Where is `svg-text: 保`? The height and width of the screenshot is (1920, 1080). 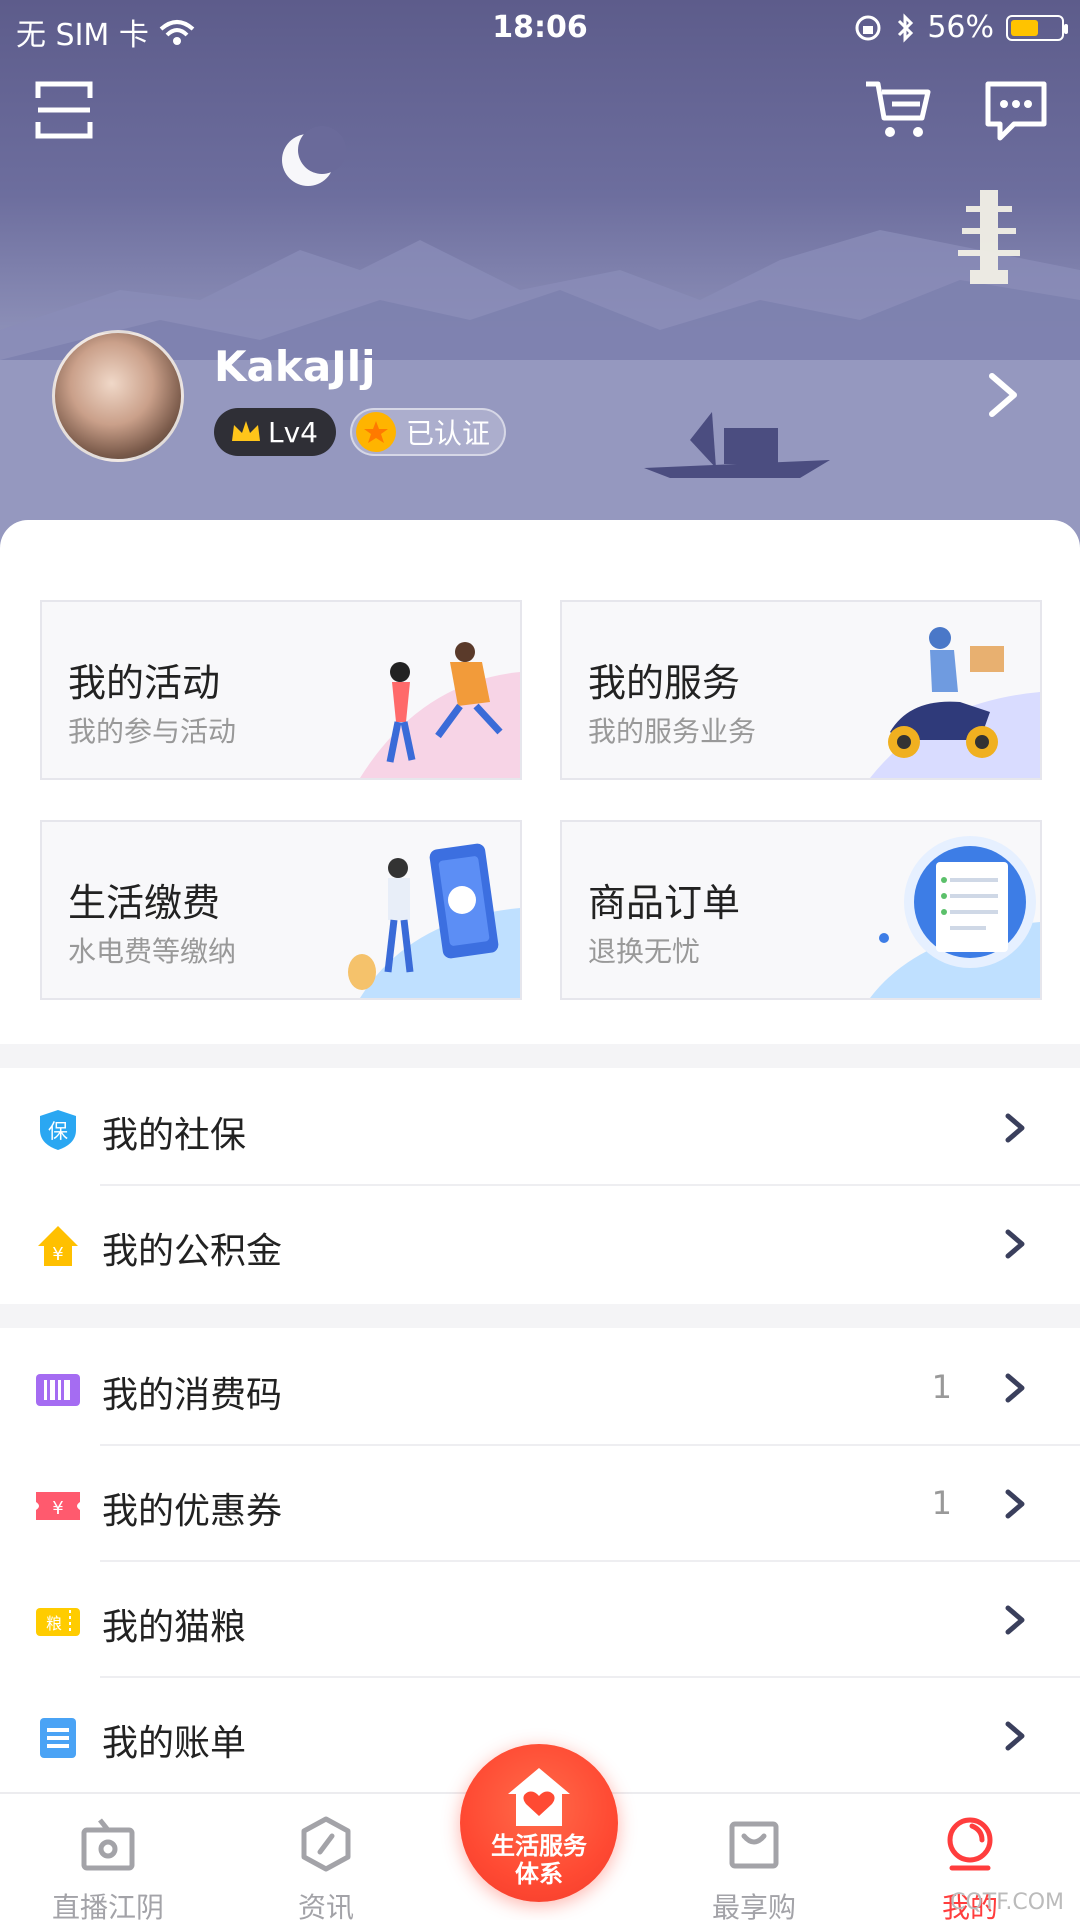
svg-text: 保 is located at coordinates (58, 1131).